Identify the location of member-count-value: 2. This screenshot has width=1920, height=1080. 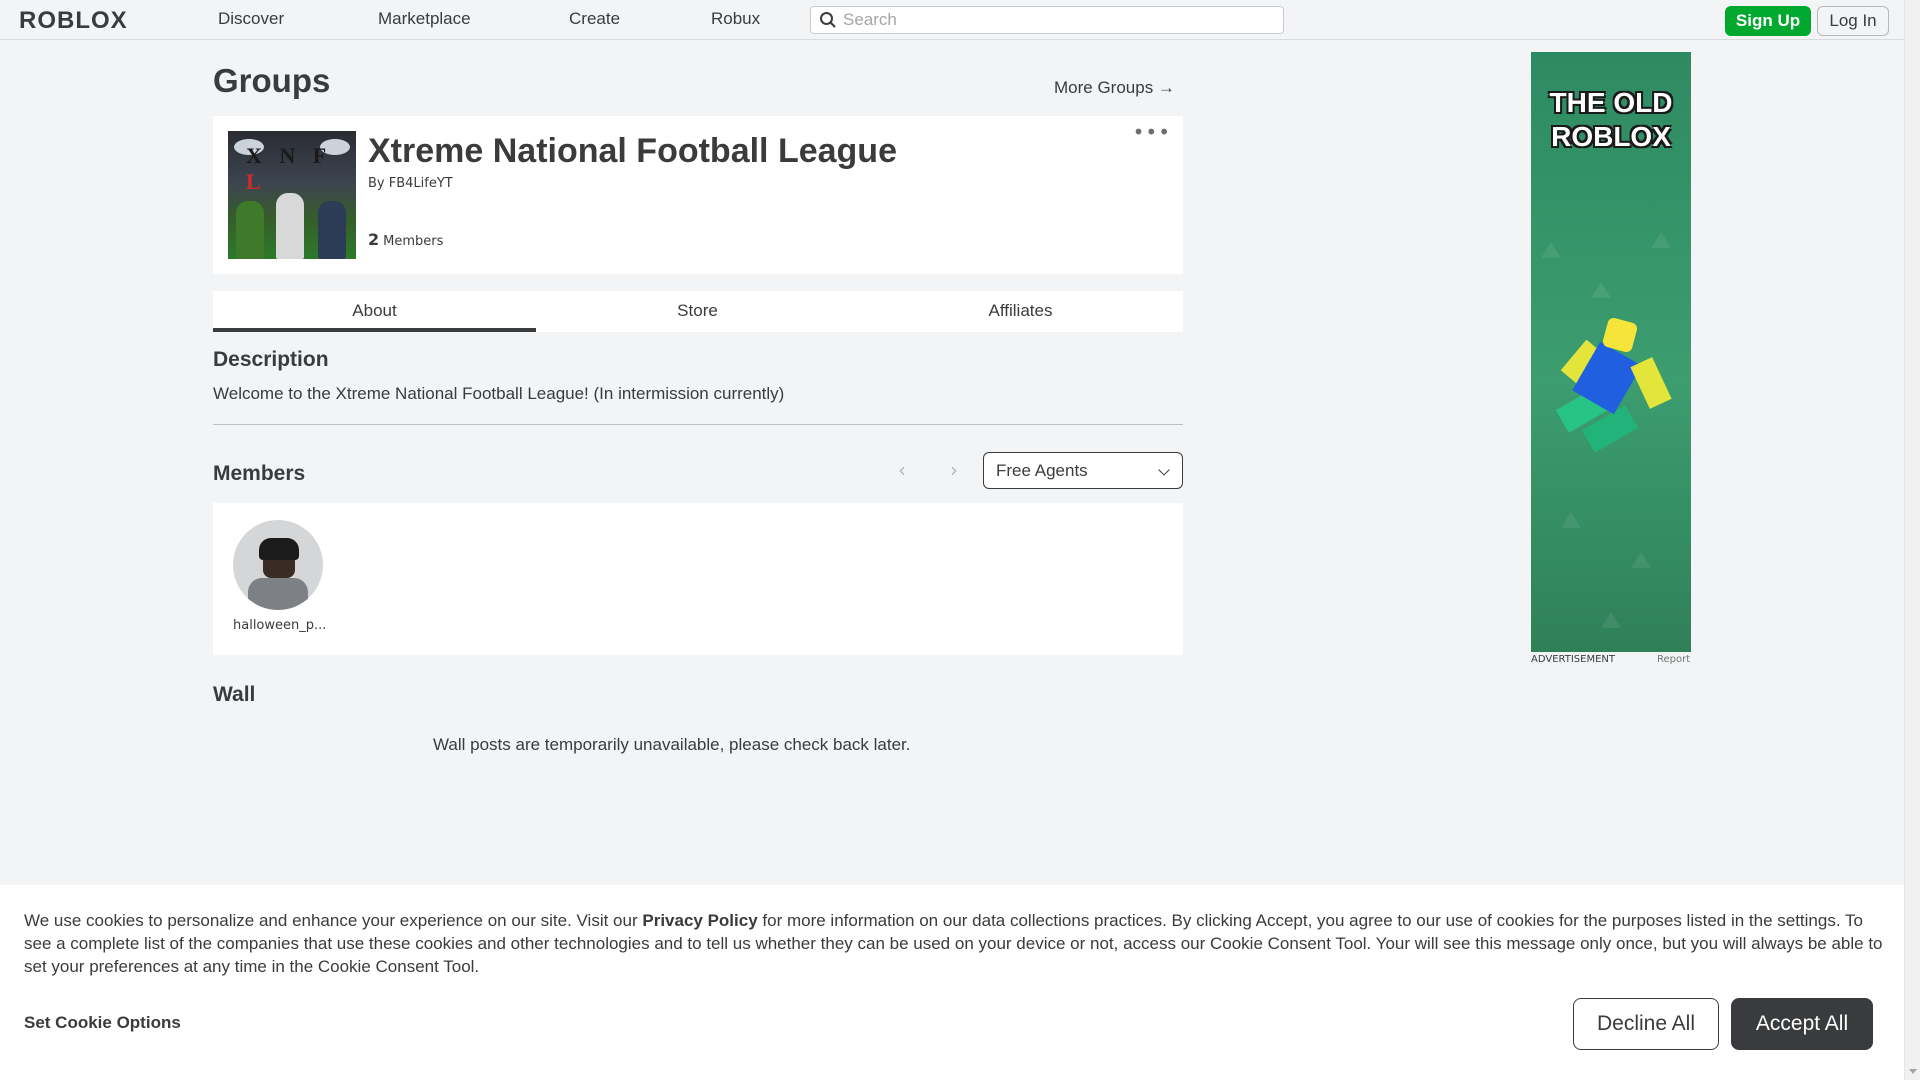
(374, 239).